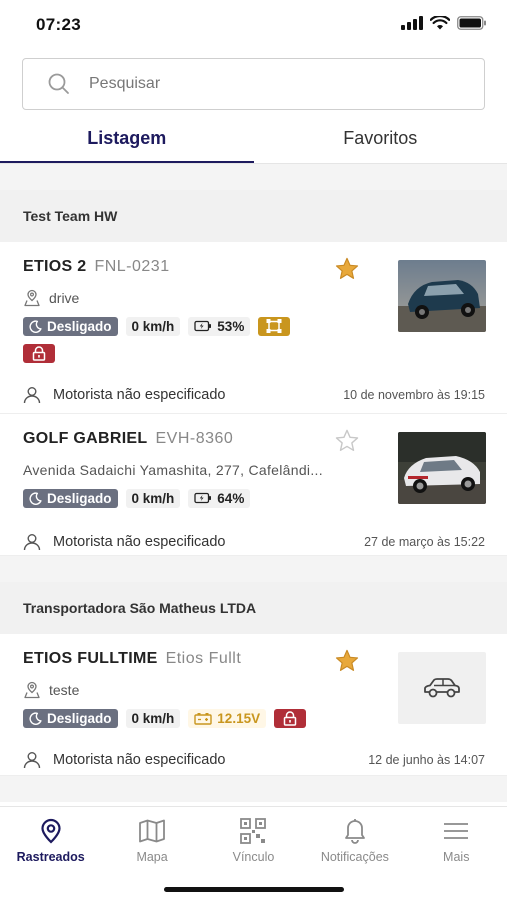  I want to click on last-update-date: 10 de novembro às 19:15, so click(414, 395).